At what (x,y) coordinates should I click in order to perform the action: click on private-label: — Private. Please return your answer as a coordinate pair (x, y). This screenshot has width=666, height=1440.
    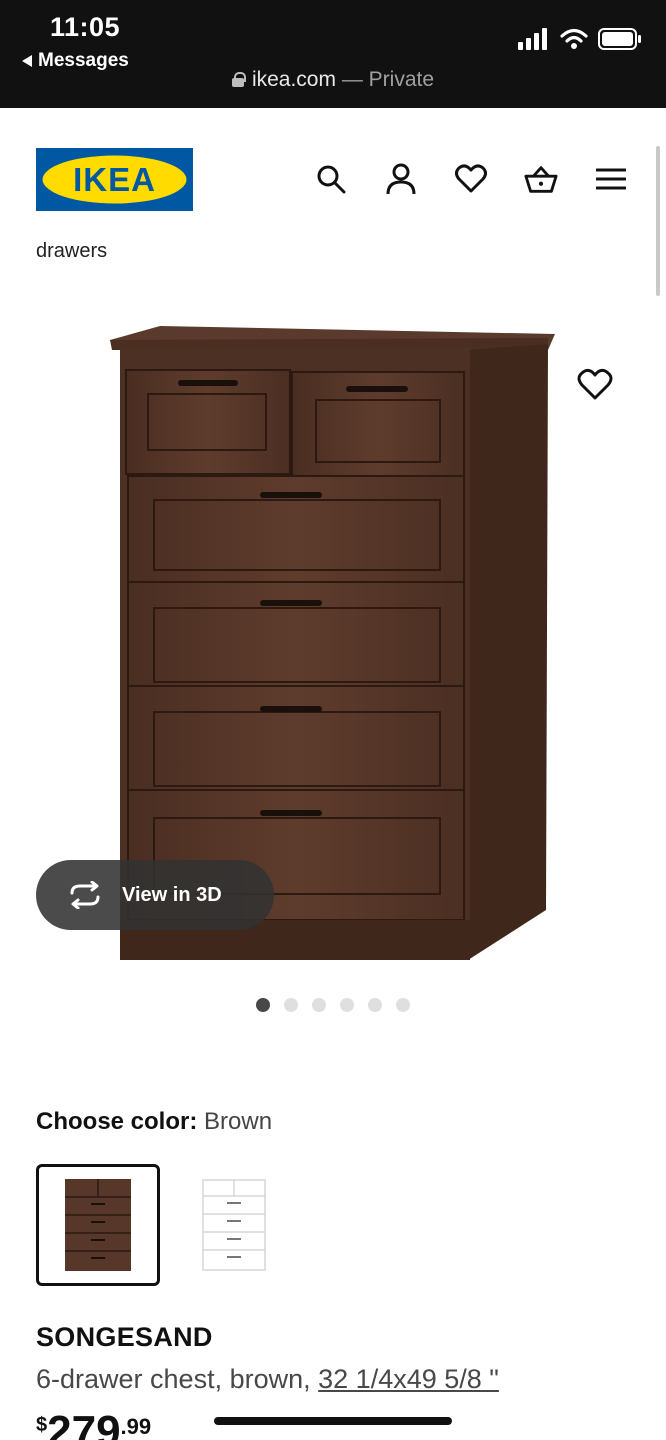
    Looking at the image, I should click on (388, 79).